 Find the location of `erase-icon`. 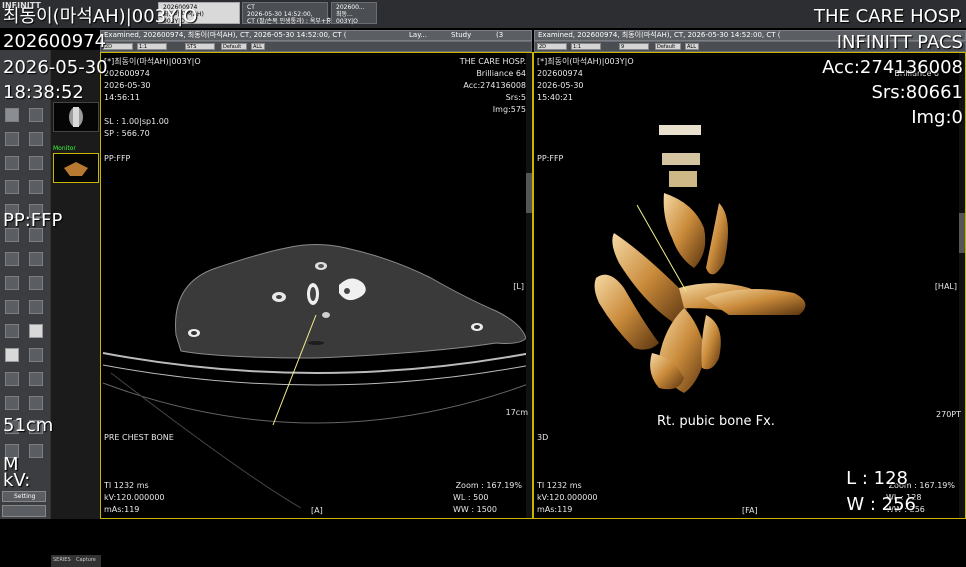

erase-icon is located at coordinates (36, 331).